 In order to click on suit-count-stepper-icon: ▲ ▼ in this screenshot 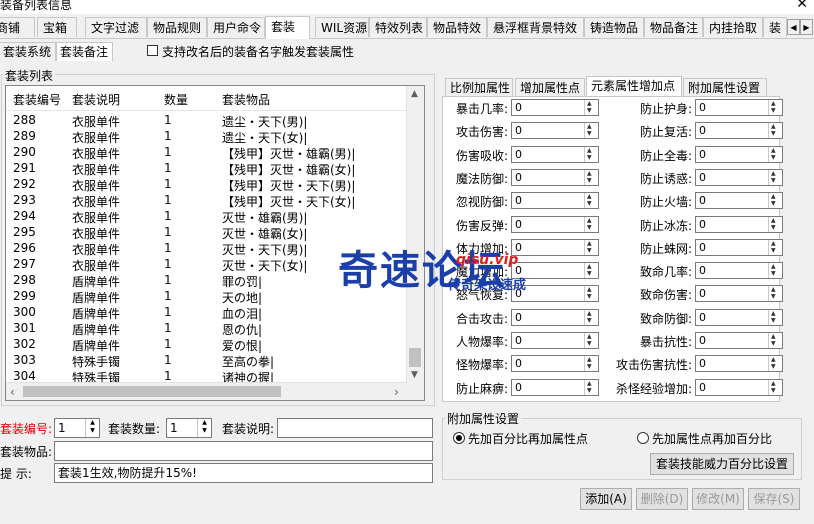, I will do `click(204, 428)`.